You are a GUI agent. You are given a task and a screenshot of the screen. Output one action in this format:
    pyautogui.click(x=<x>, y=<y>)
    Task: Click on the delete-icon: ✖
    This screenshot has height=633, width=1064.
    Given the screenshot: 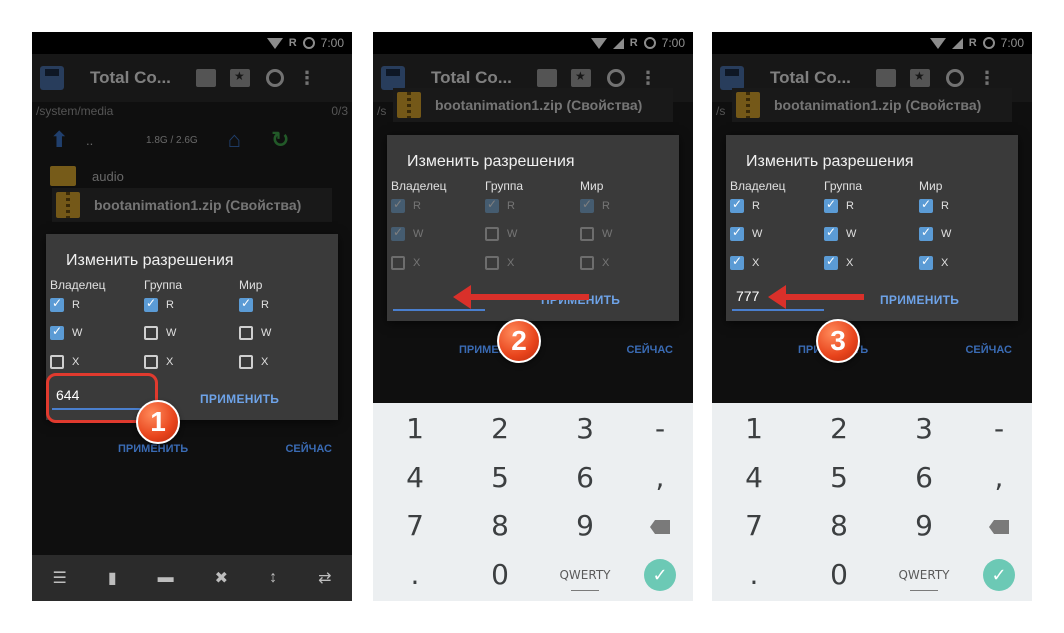 What is the action you would take?
    pyautogui.click(x=221, y=578)
    